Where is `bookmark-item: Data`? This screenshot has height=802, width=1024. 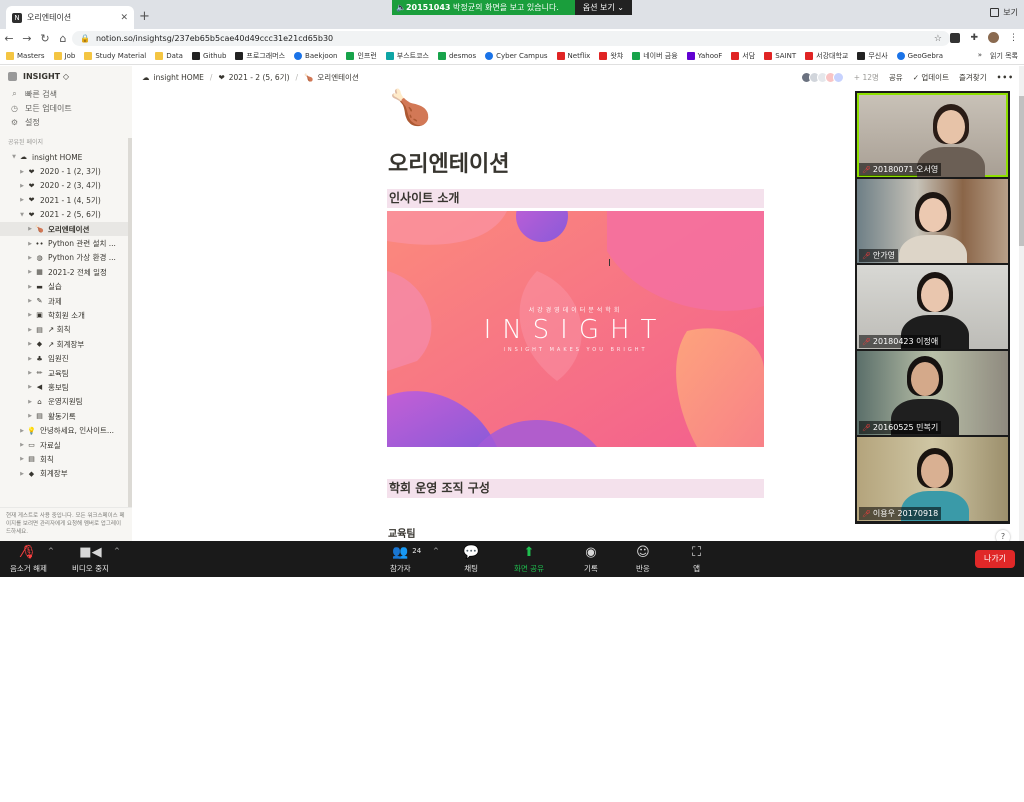 bookmark-item: Data is located at coordinates (169, 56).